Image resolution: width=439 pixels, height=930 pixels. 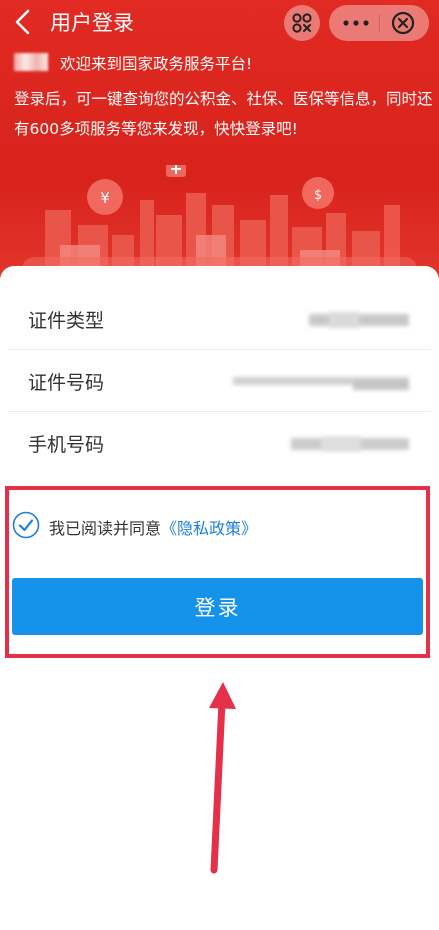 What do you see at coordinates (23, 22) in the screenshot?
I see `back-icon` at bounding box center [23, 22].